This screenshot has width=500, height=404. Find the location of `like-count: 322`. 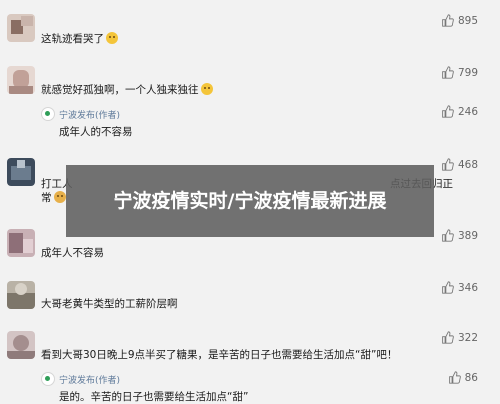

like-count: 322 is located at coordinates (467, 337).